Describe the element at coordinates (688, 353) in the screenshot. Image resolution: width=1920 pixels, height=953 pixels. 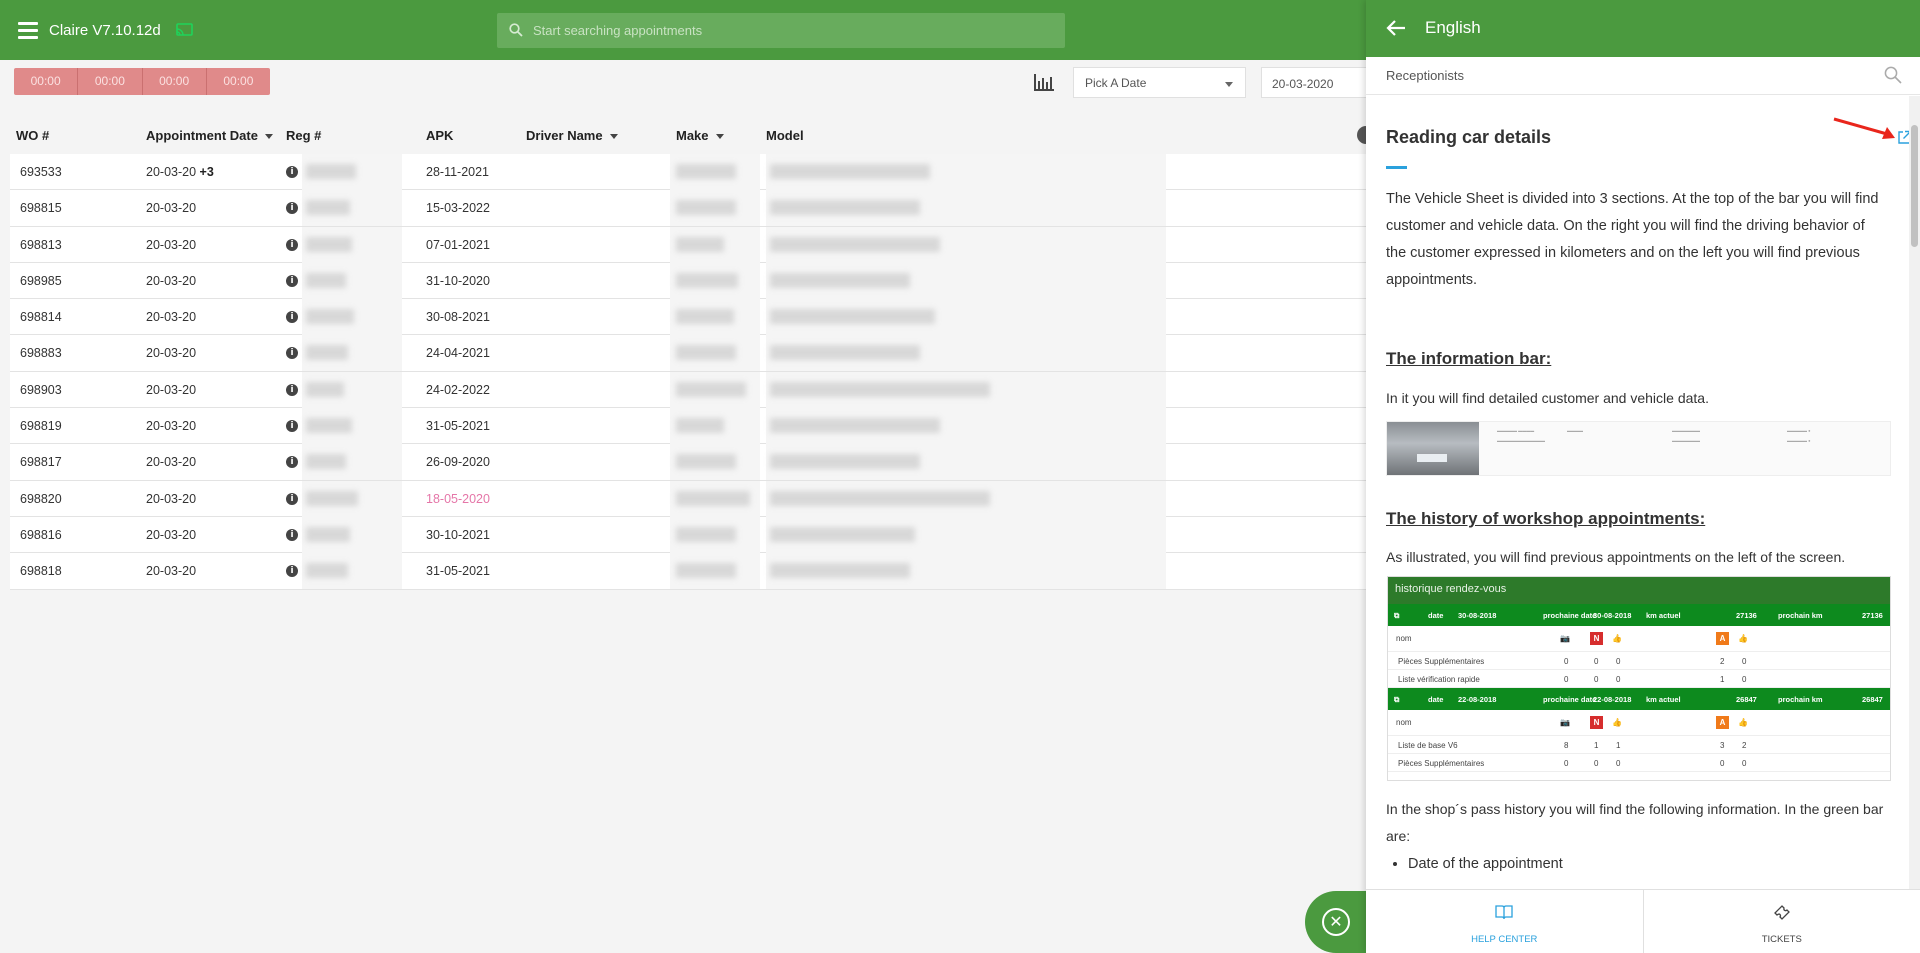
I see `table-row: 698883 20-03-20 i 24-04-2021` at that location.